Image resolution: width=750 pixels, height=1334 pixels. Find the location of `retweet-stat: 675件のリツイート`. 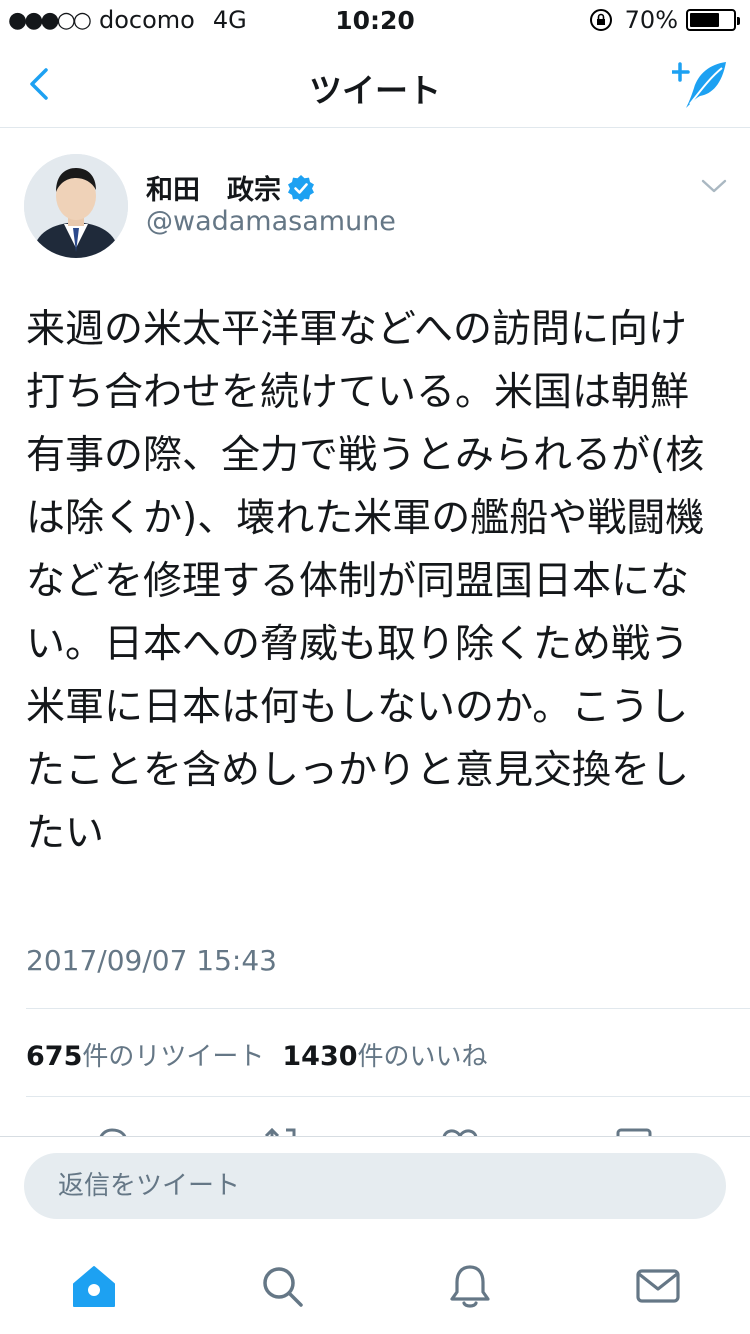

retweet-stat: 675件のリツイート is located at coordinates (145, 1054).